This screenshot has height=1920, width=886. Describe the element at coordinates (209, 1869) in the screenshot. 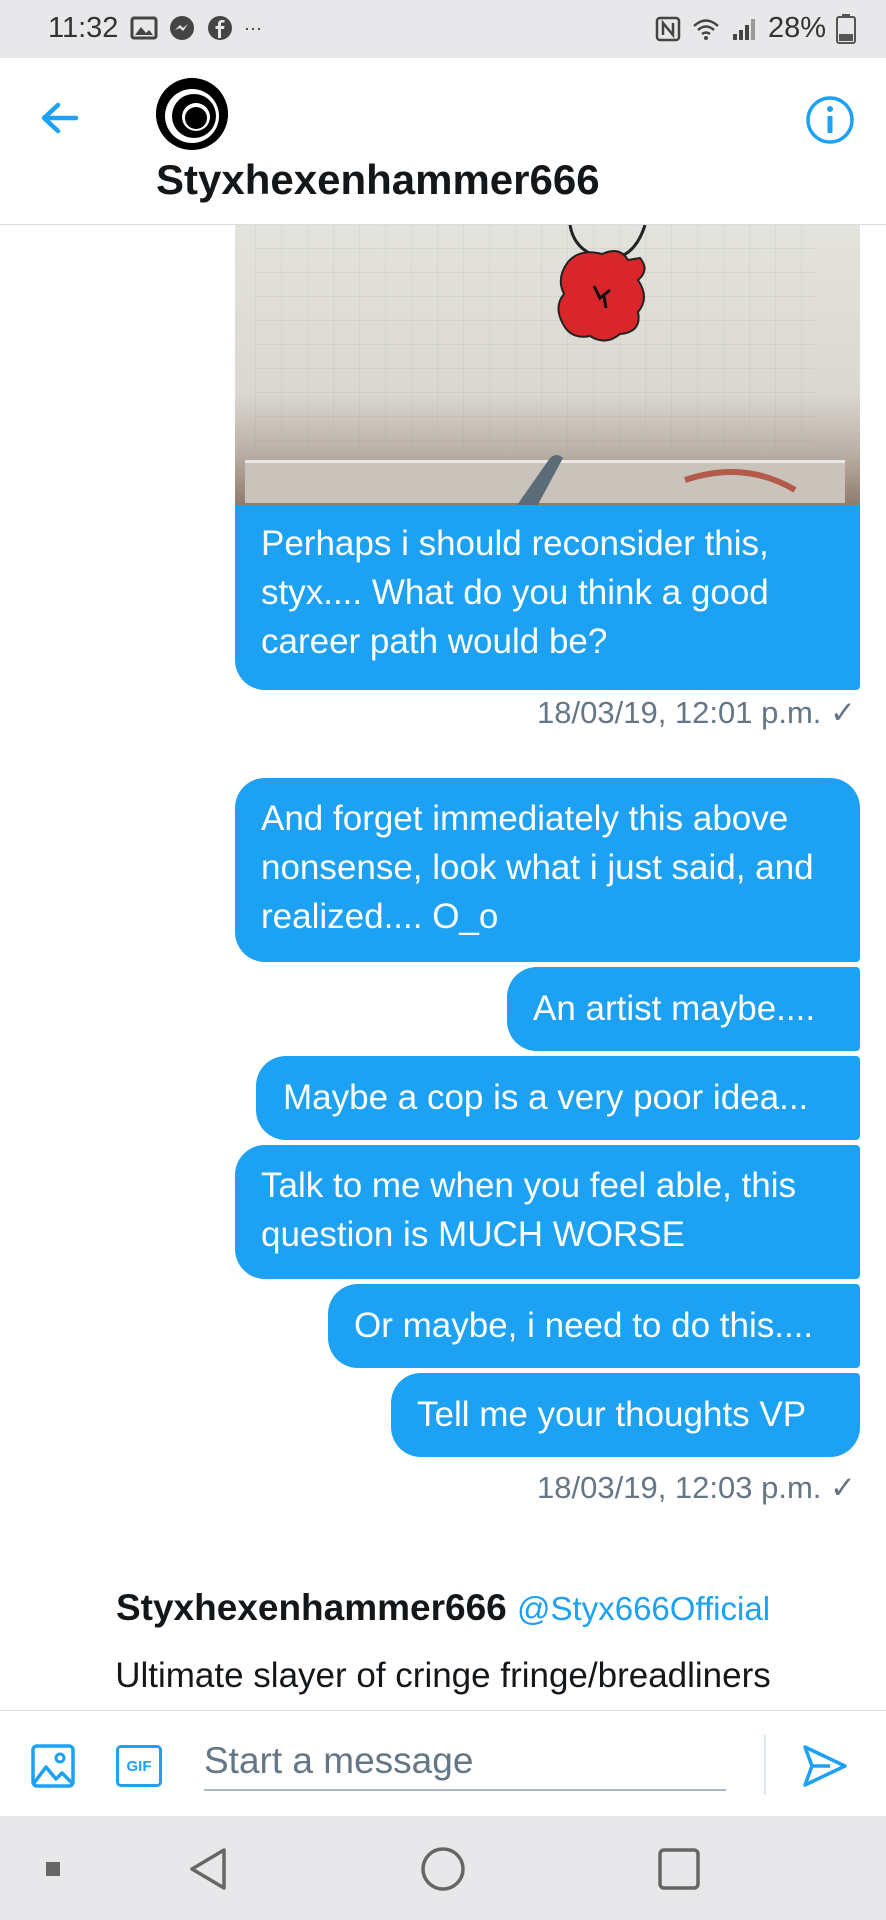

I see `back-nav-icon` at that location.